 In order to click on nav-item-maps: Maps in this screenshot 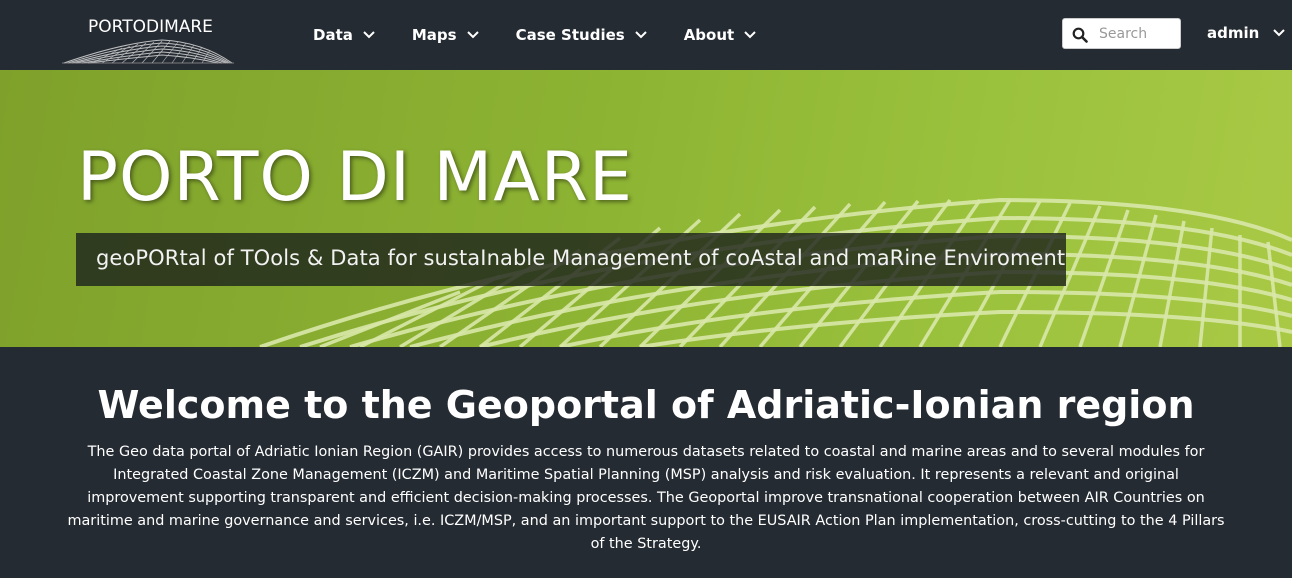, I will do `click(446, 35)`.